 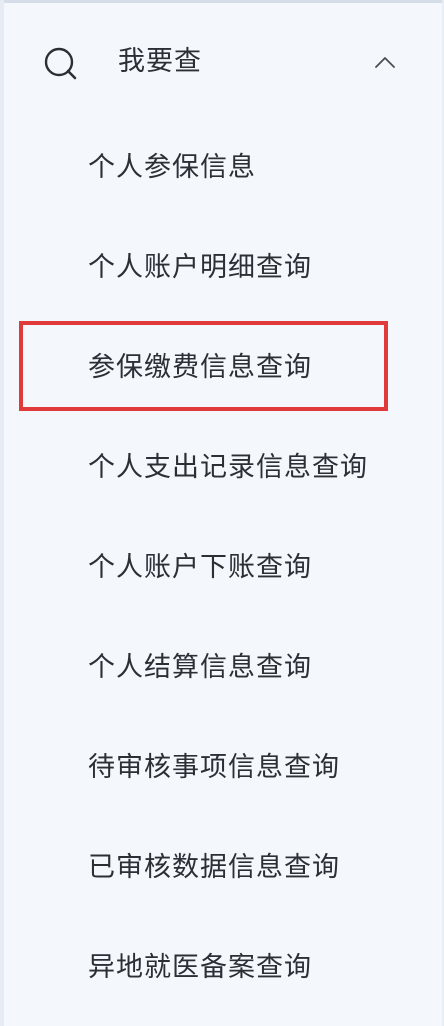 I want to click on menu-item-account-detail-query: 个人账户明细查询, so click(x=222, y=268).